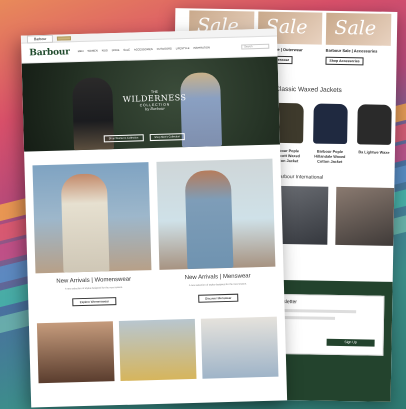 The width and height of the screenshot is (406, 409). What do you see at coordinates (81, 51) in the screenshot?
I see `nav-item: Men` at bounding box center [81, 51].